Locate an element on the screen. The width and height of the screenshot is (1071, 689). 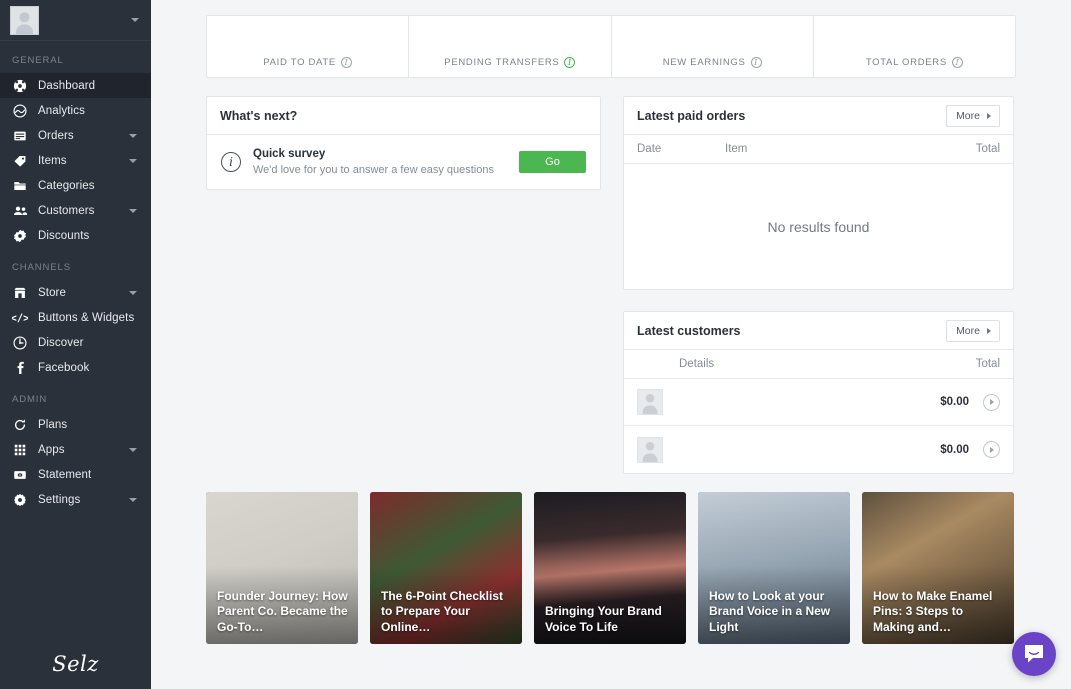
stat-label-text: TOTAL ORDERS is located at coordinates (906, 62).